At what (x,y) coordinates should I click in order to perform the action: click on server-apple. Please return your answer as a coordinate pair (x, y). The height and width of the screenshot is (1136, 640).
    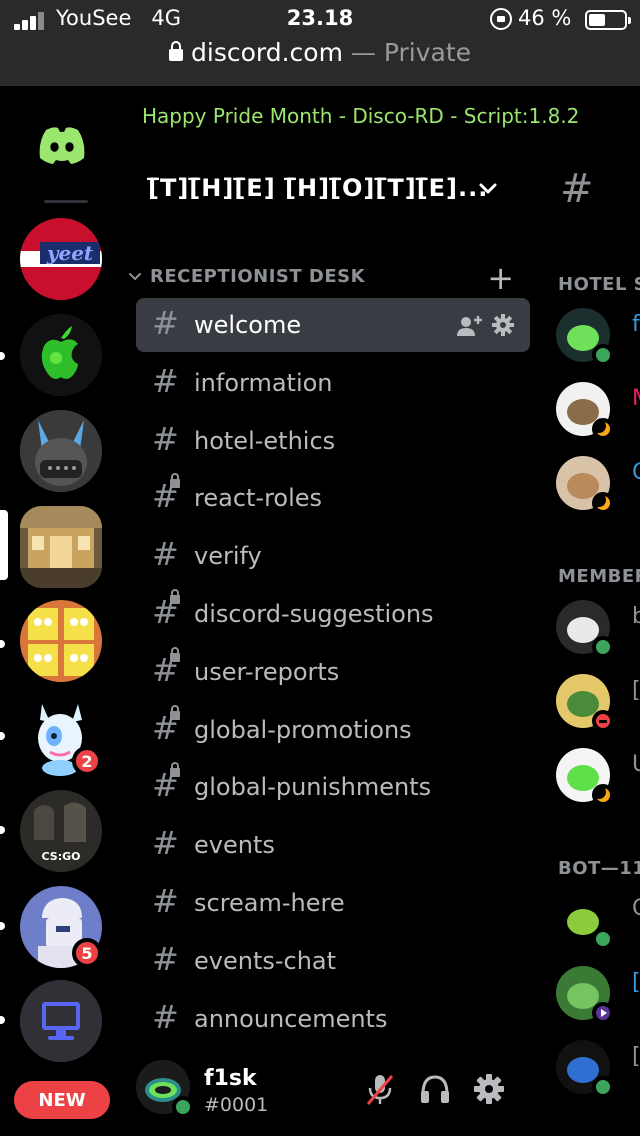
    Looking at the image, I should click on (61, 355).